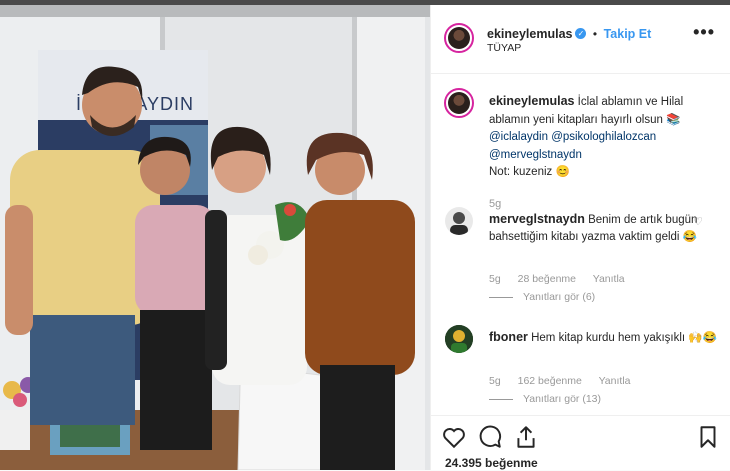  I want to click on books-emoji-icon: 📚, so click(673, 119).